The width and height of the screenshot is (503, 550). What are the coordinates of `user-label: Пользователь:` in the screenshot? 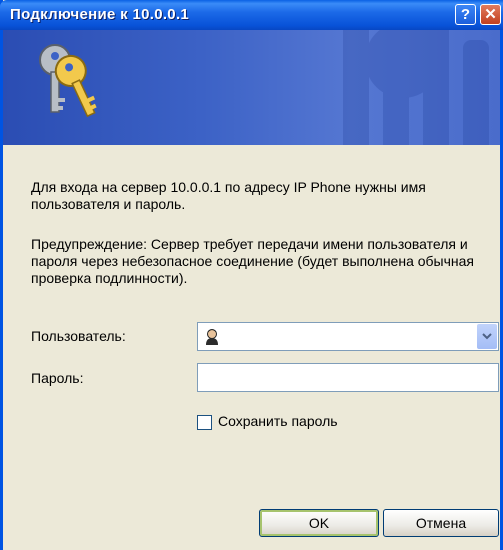 It's located at (78, 336).